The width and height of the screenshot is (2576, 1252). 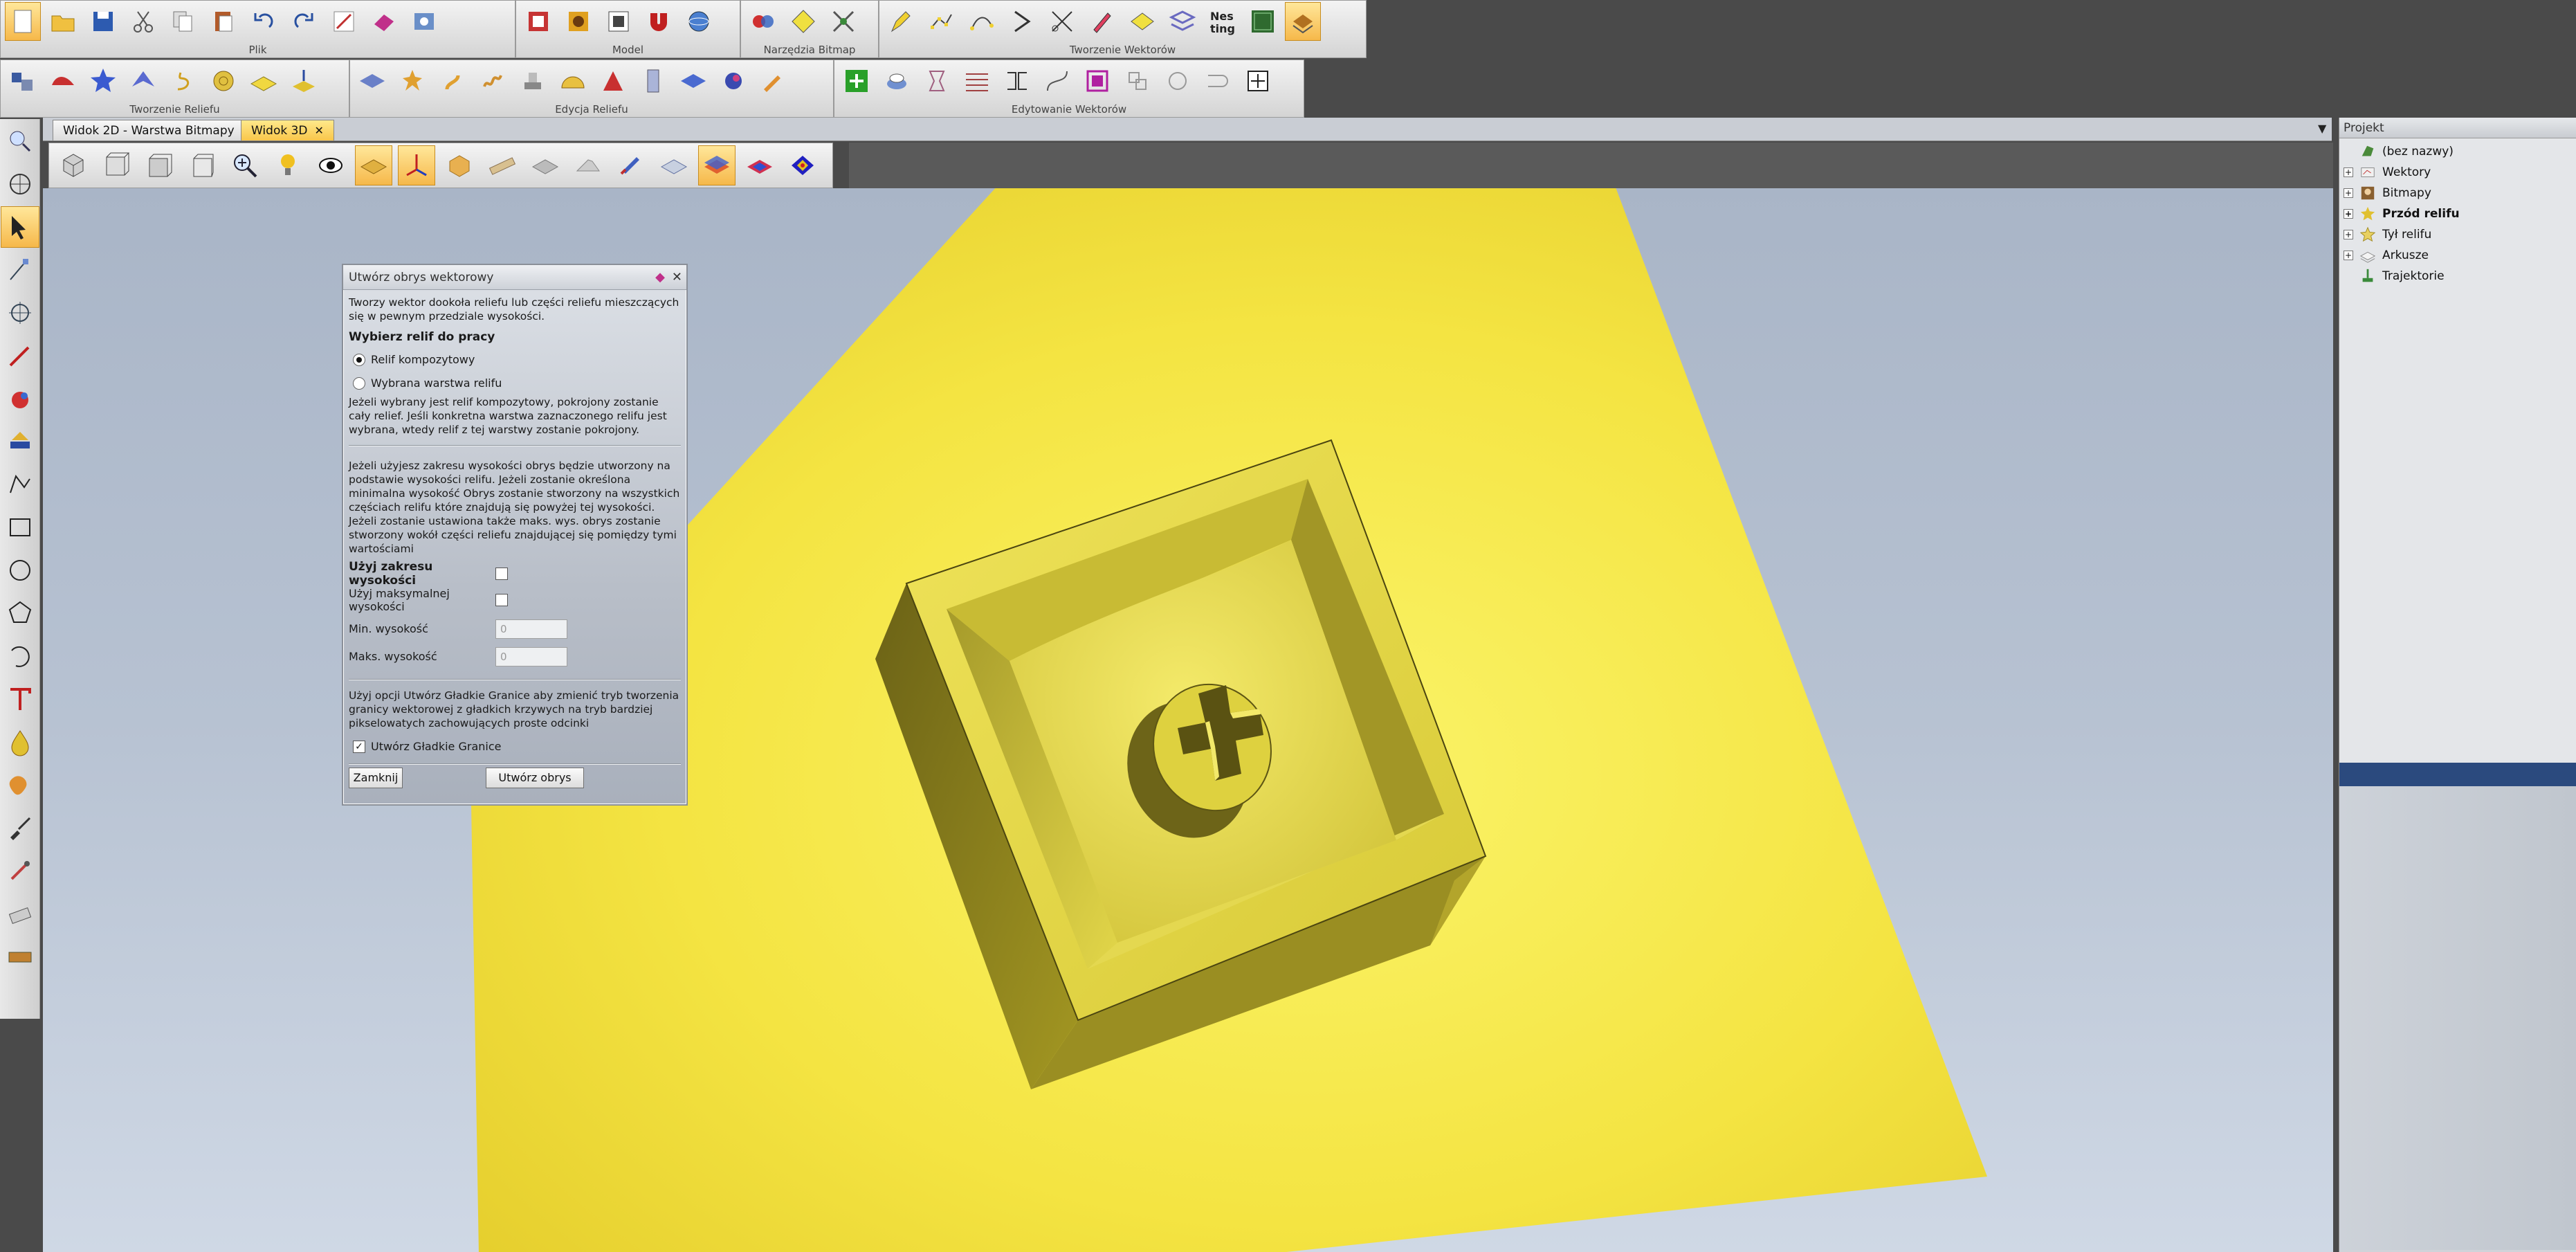 What do you see at coordinates (763, 21) in the screenshot?
I see `bitmap-color-icon` at bounding box center [763, 21].